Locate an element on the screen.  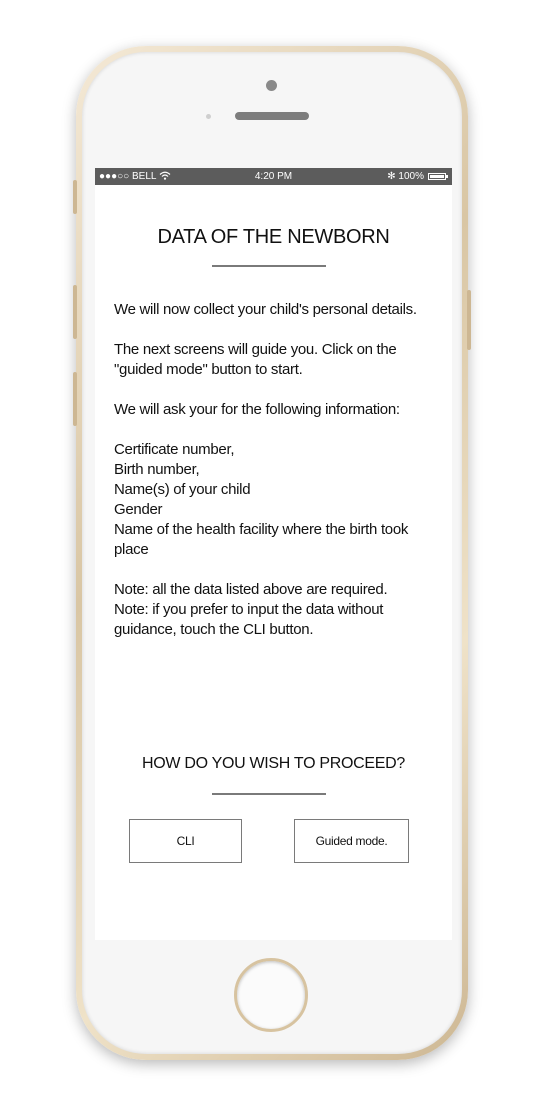
title-divider is located at coordinates (269, 266).